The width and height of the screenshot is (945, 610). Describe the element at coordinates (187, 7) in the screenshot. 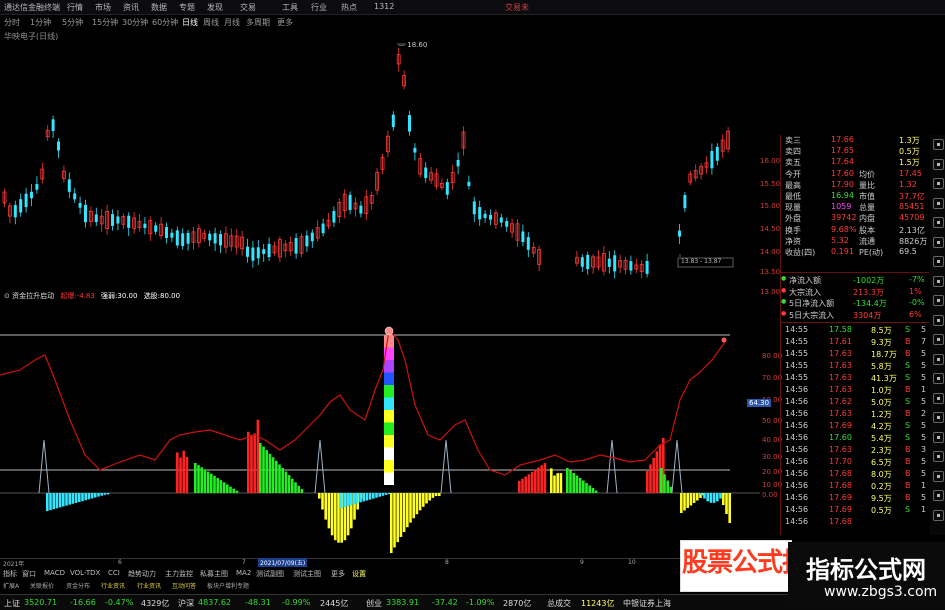

I see `menu-topics: 专题` at that location.